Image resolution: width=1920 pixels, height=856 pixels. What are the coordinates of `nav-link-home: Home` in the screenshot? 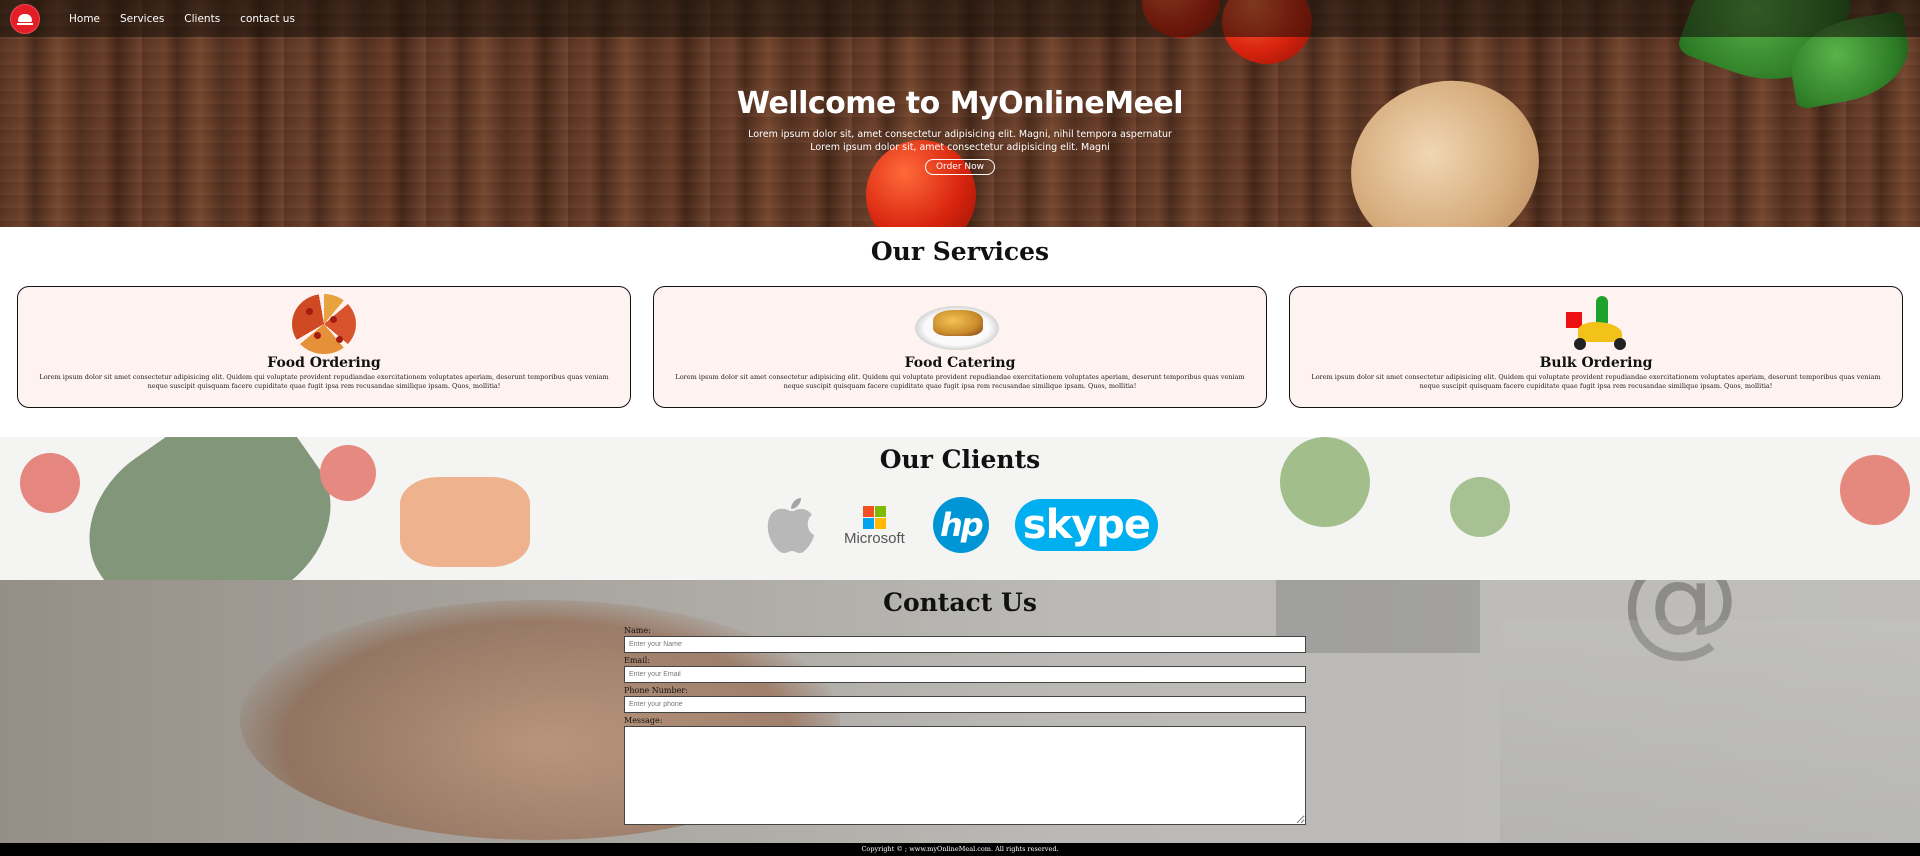 It's located at (84, 19).